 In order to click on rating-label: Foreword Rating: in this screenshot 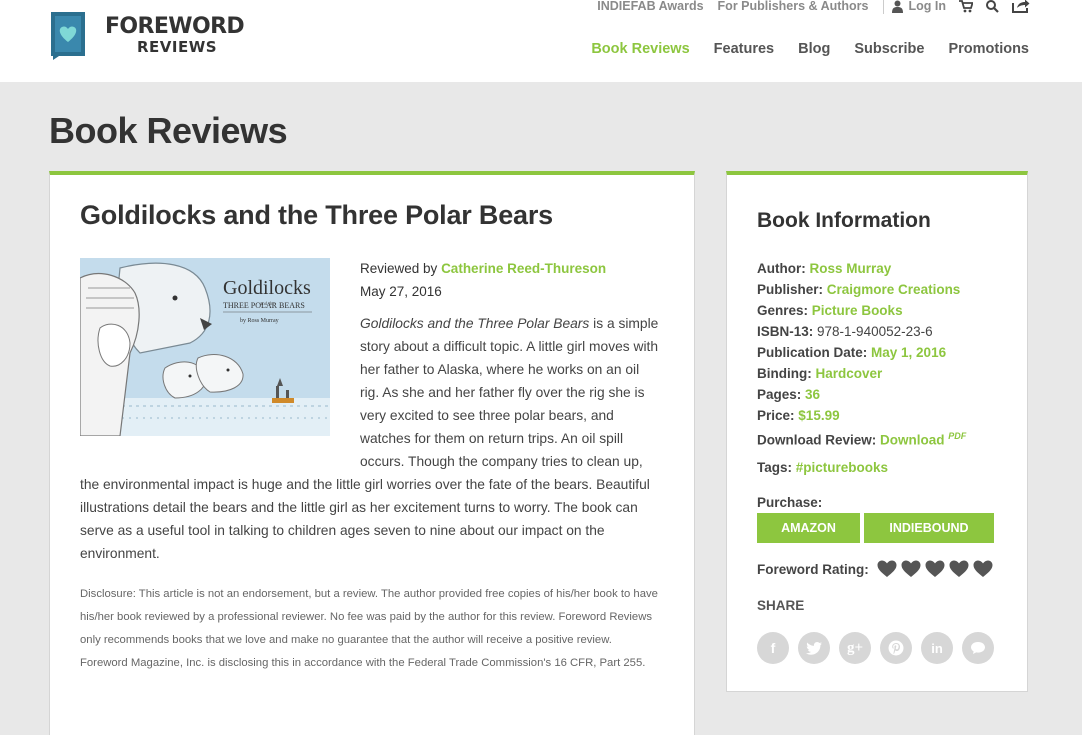, I will do `click(813, 569)`.